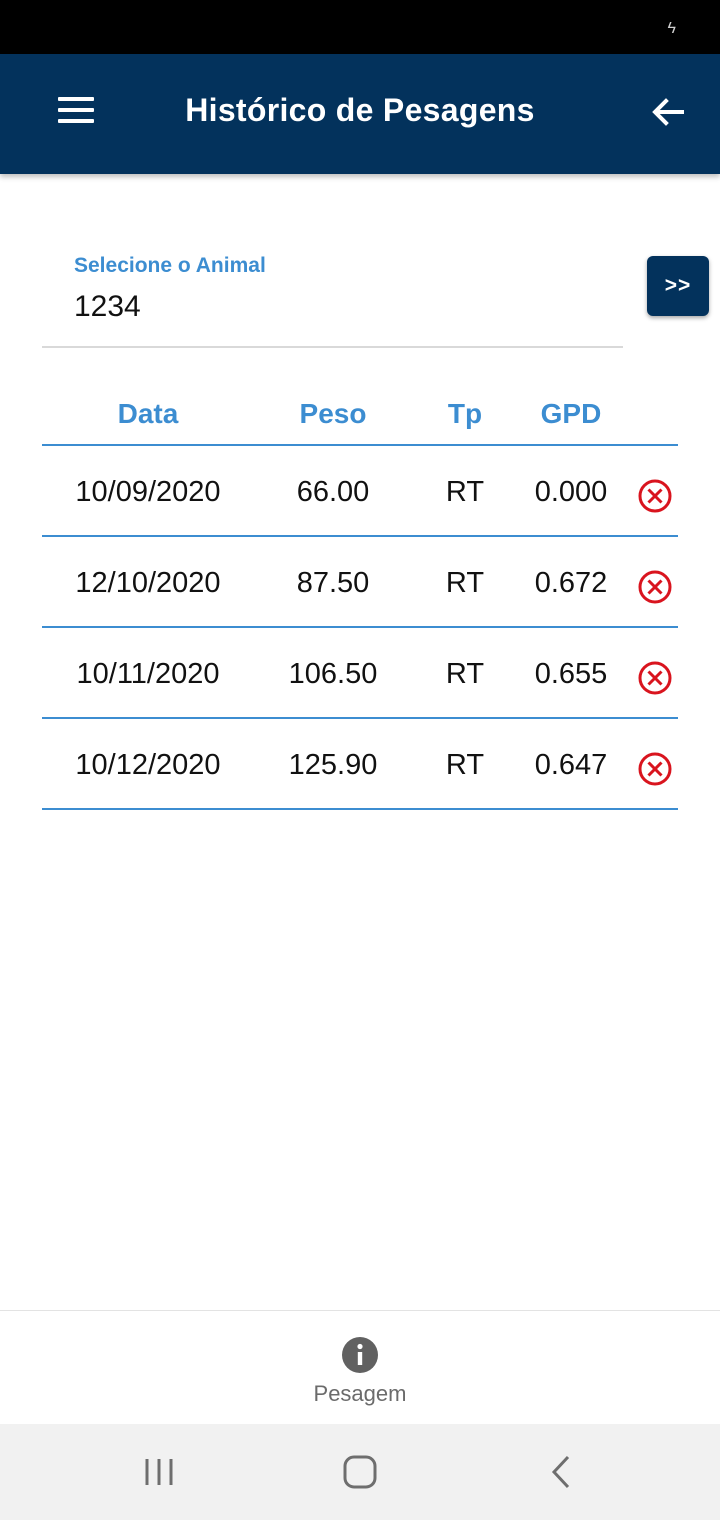 Image resolution: width=720 pixels, height=1520 pixels. Describe the element at coordinates (465, 413) in the screenshot. I see `header-tp: Tp` at that location.